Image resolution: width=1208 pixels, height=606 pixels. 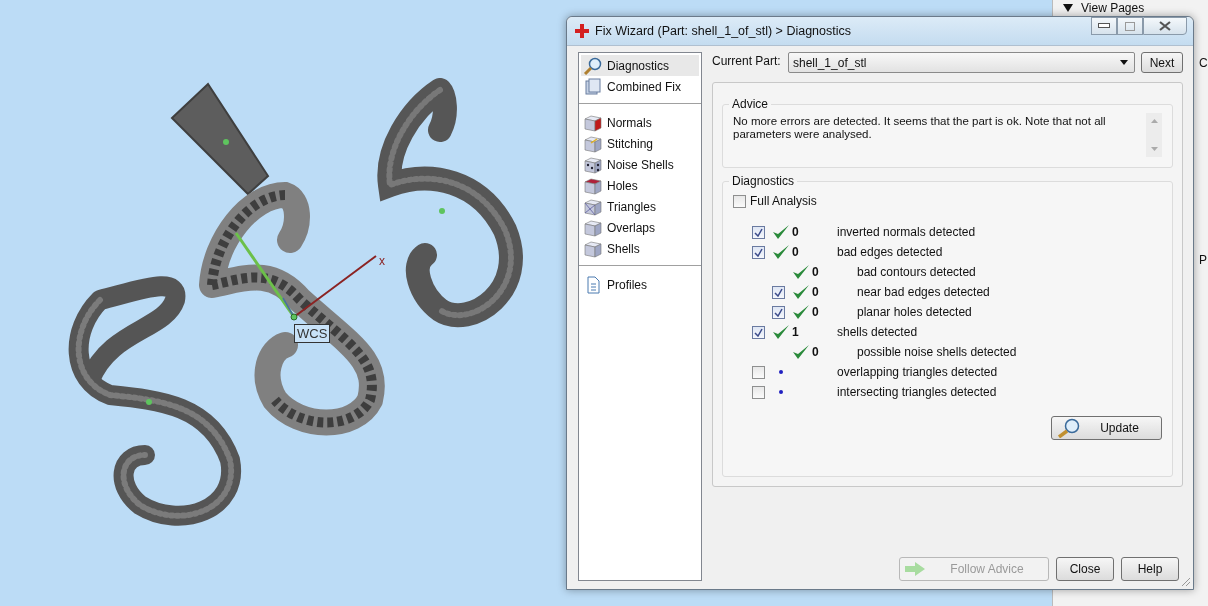 I want to click on navigation-item: Triangles, so click(x=640, y=206).